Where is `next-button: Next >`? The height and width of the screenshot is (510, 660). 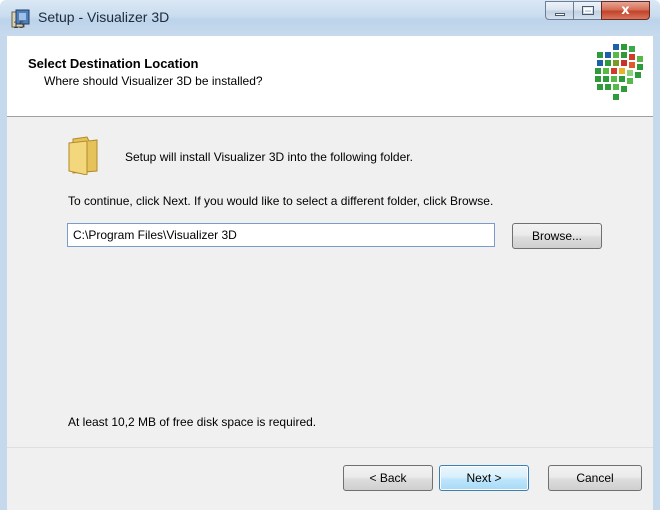 next-button: Next > is located at coordinates (484, 478).